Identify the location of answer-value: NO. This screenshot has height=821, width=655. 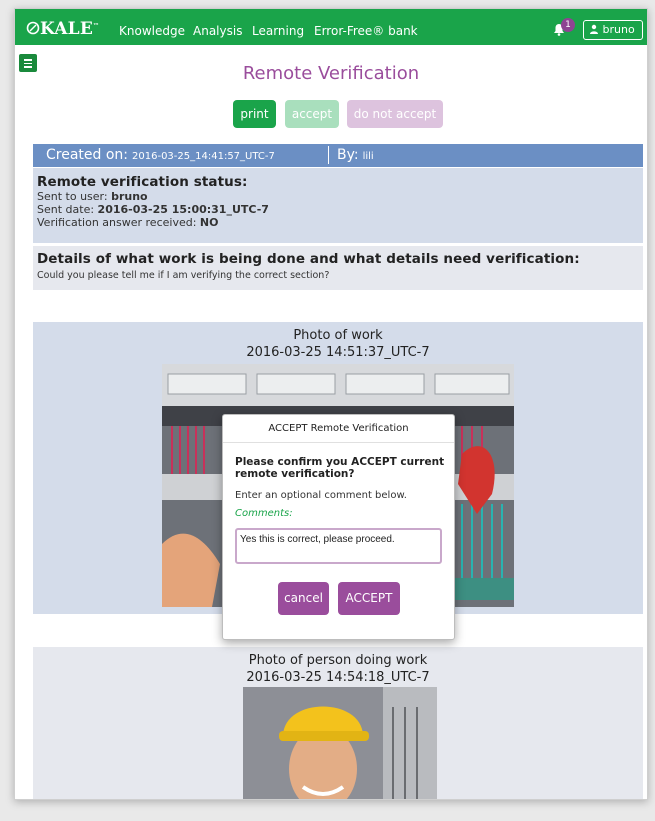
(209, 222).